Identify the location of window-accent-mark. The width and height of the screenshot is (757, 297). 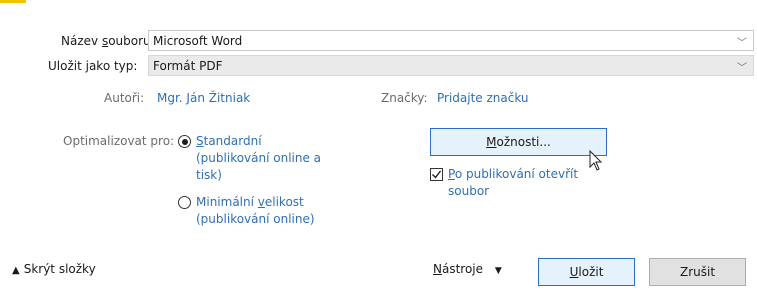
(13, 1).